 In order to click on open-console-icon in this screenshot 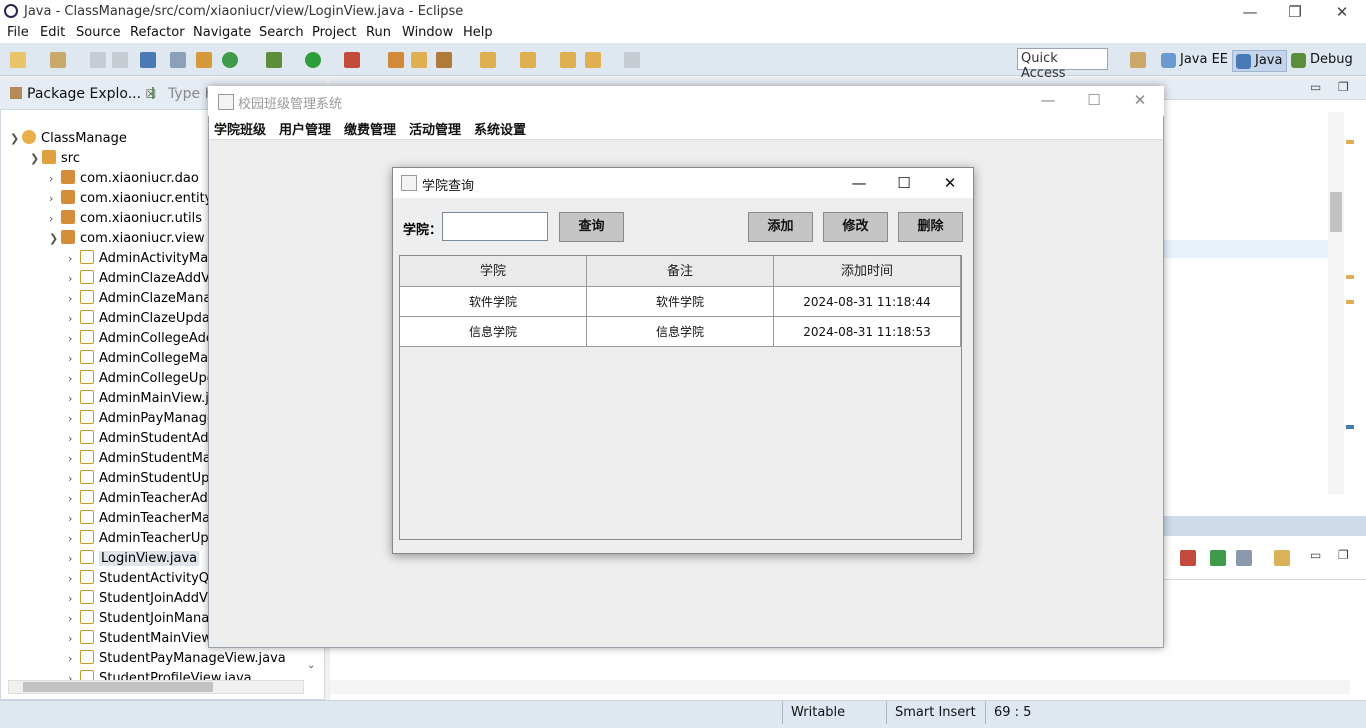, I will do `click(1282, 558)`.